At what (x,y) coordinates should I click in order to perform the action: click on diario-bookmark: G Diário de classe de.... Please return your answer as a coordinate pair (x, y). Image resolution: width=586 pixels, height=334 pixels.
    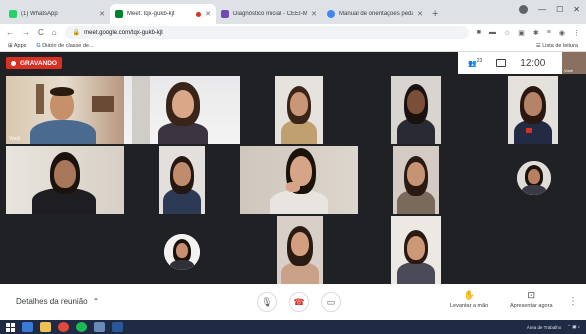
    Looking at the image, I should click on (64, 46).